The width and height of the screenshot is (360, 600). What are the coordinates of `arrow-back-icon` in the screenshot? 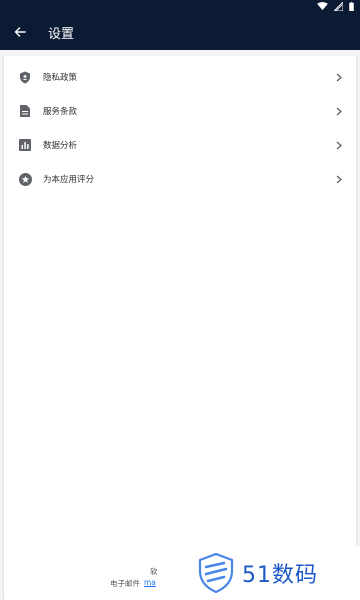 It's located at (20, 32).